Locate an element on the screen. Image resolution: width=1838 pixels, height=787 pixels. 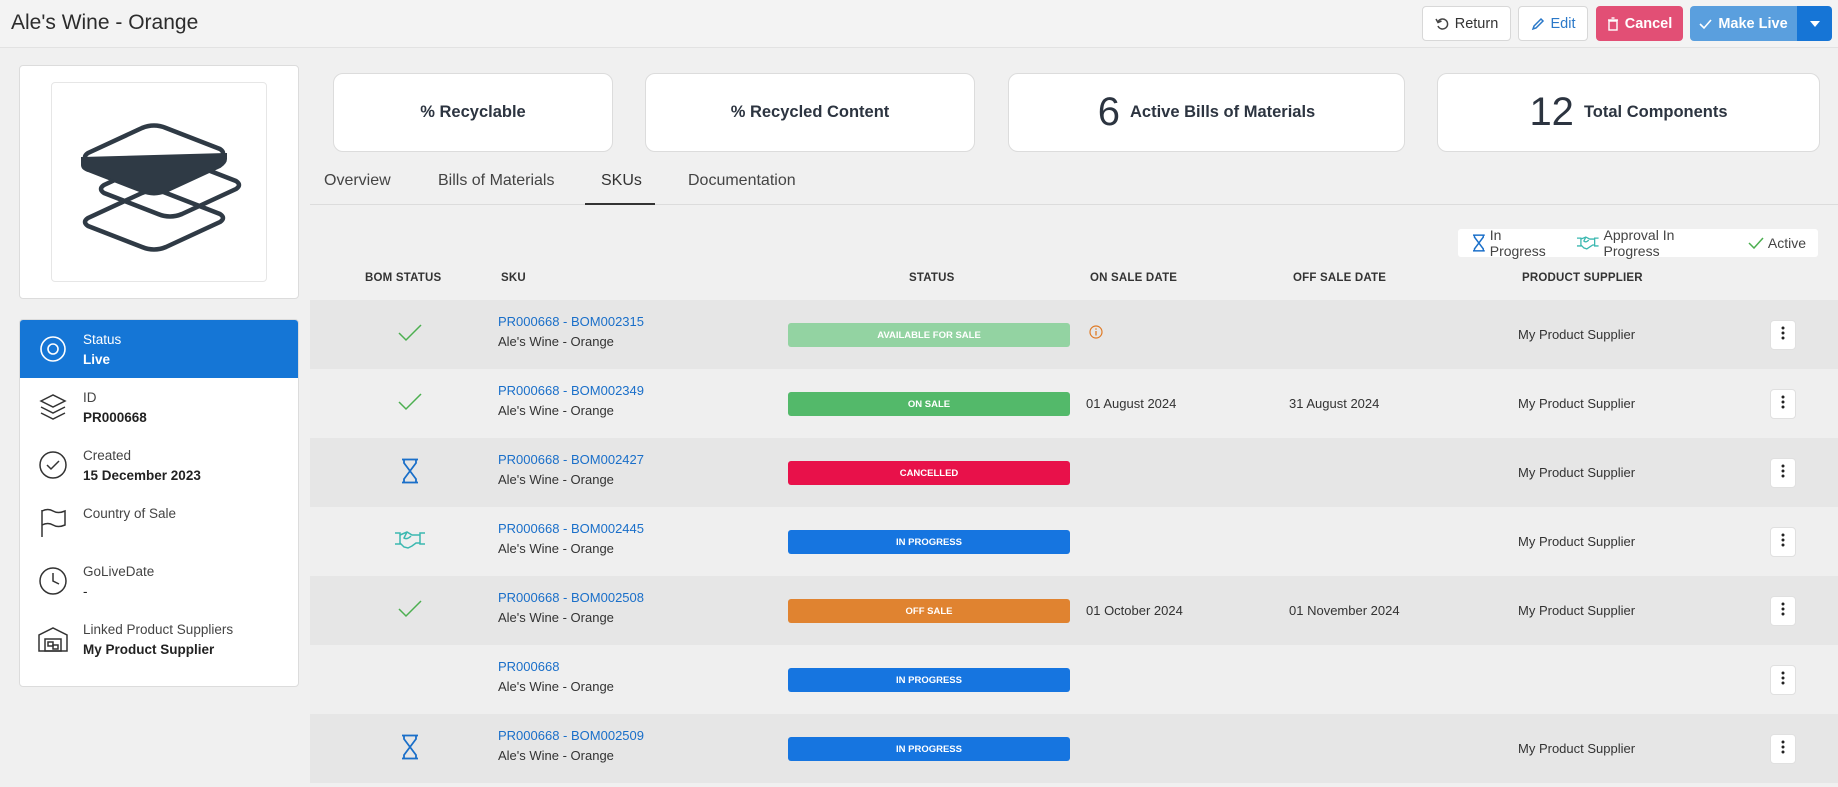
status-value: Live is located at coordinates (97, 359).